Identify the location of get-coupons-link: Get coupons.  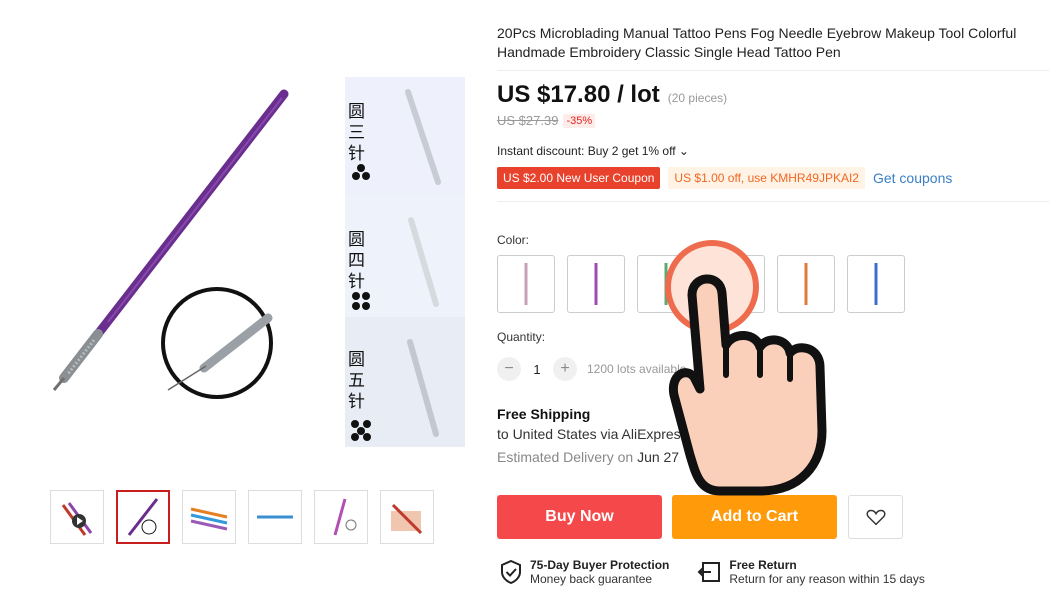
(912, 178).